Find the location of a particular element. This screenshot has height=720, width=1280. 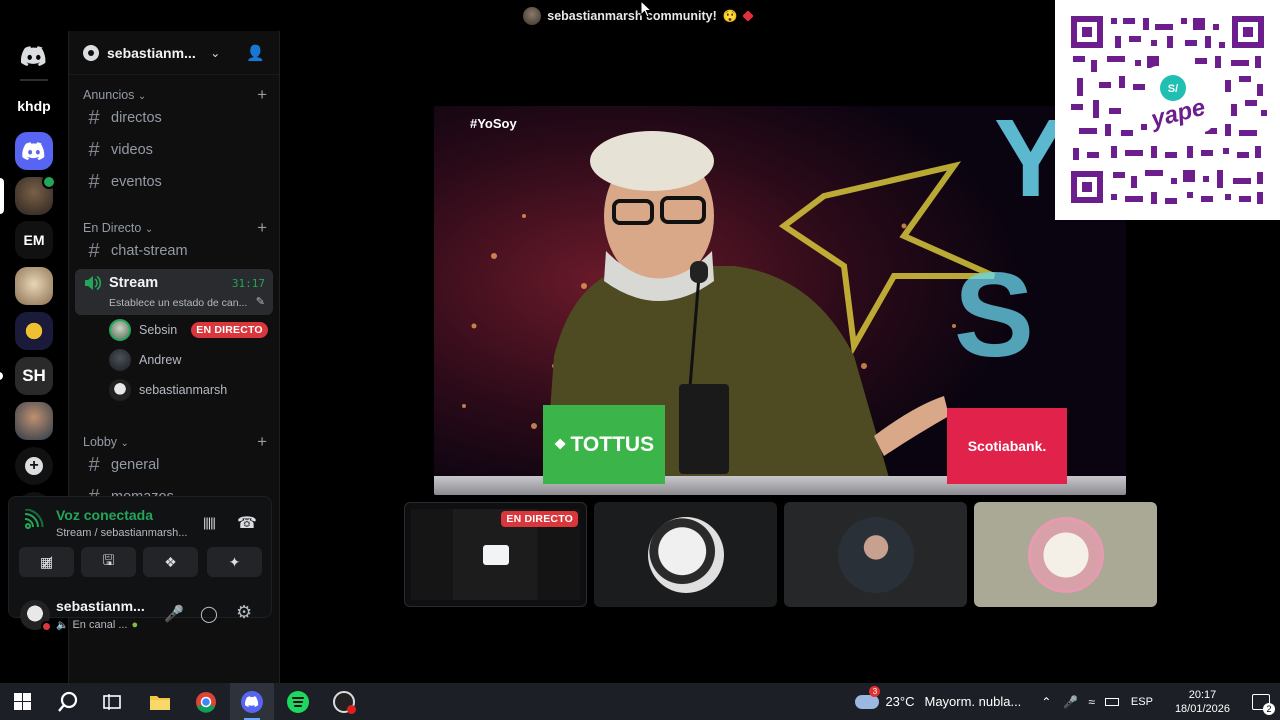

weather-alert-badge: 3 is located at coordinates (875, 691).